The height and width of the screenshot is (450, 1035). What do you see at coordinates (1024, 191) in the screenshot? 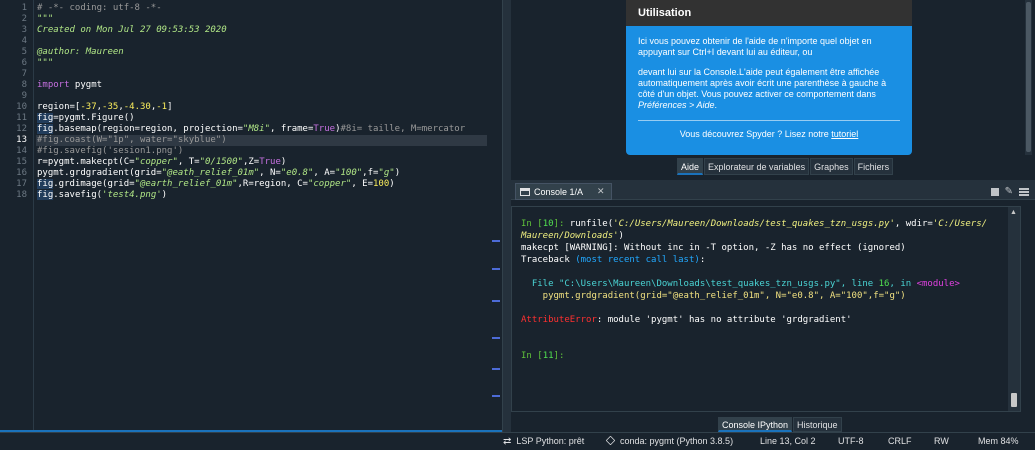
I see `options-menu-icon` at bounding box center [1024, 191].